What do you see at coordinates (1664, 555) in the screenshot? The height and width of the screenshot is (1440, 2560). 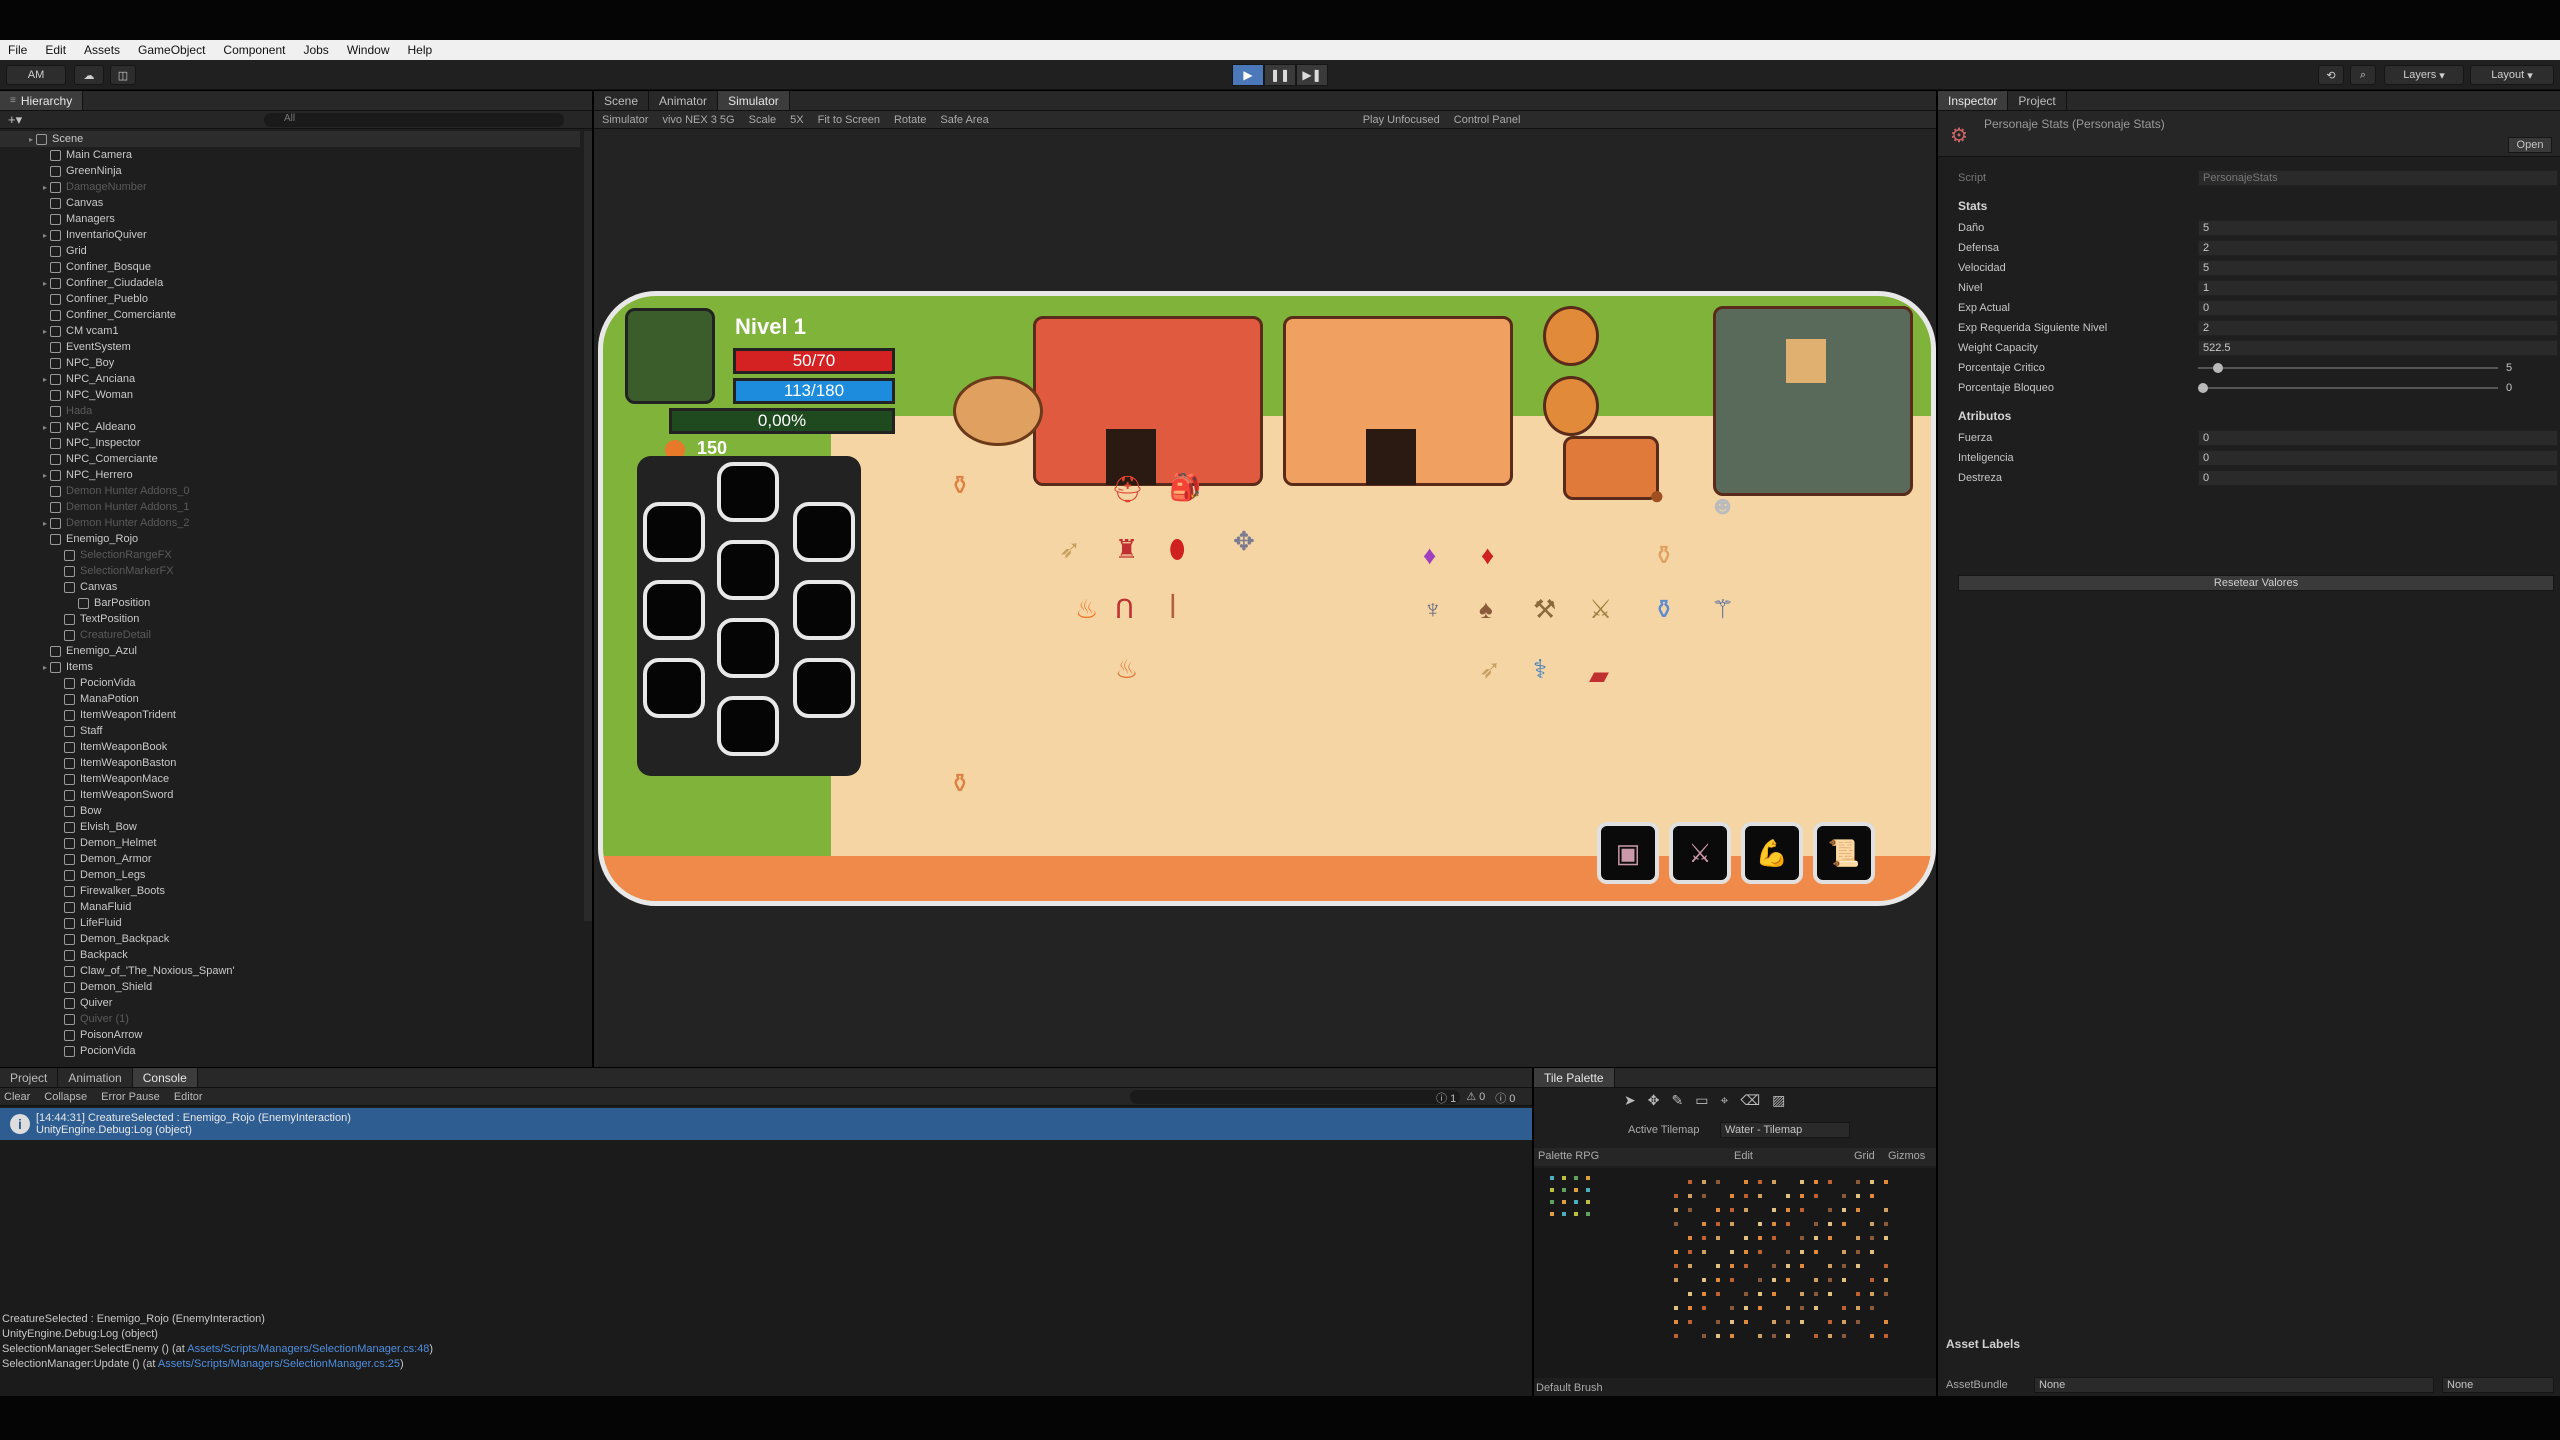 I see `jar-item: ⚱` at bounding box center [1664, 555].